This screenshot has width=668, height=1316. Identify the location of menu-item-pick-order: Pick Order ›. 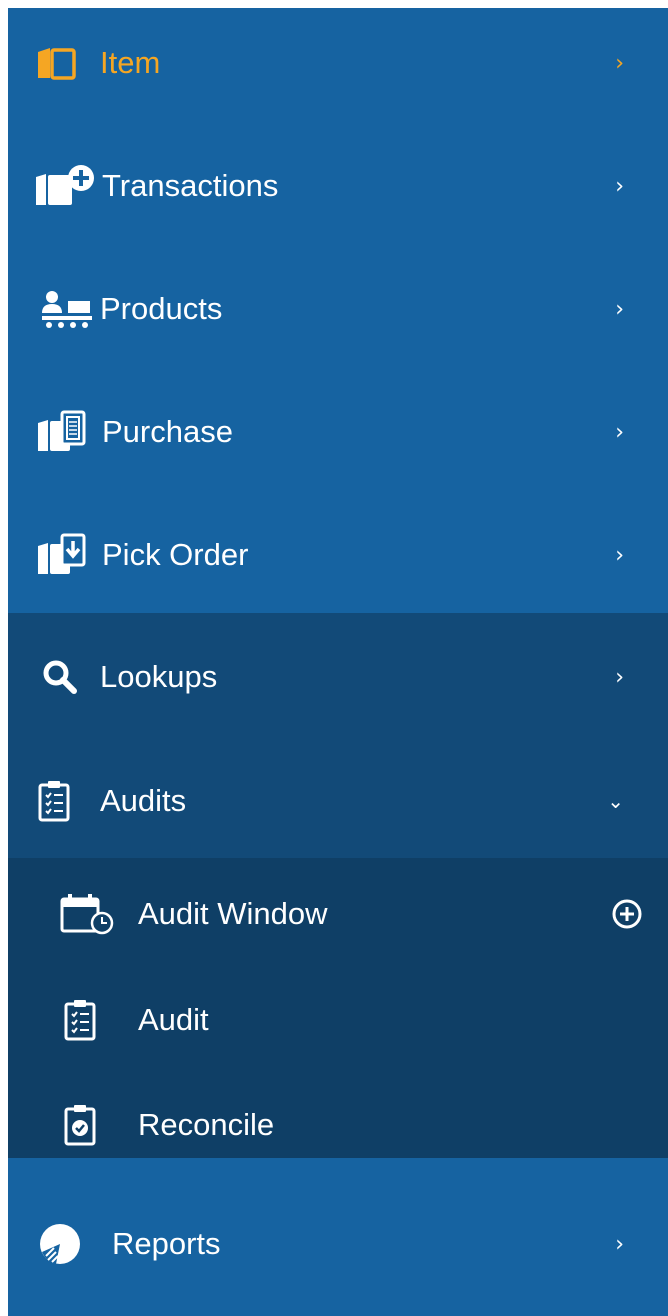
(338, 555).